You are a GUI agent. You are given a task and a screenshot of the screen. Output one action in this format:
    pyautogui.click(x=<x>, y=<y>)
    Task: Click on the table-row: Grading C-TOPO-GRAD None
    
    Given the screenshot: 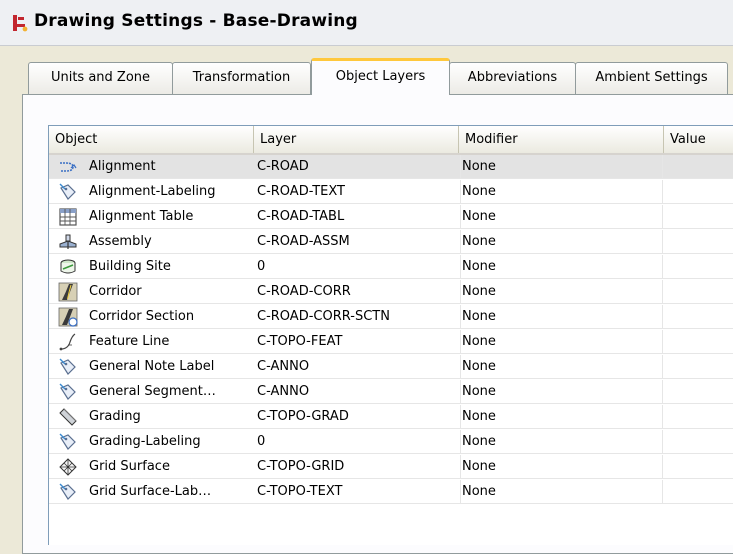 What is the action you would take?
    pyautogui.click(x=391, y=417)
    